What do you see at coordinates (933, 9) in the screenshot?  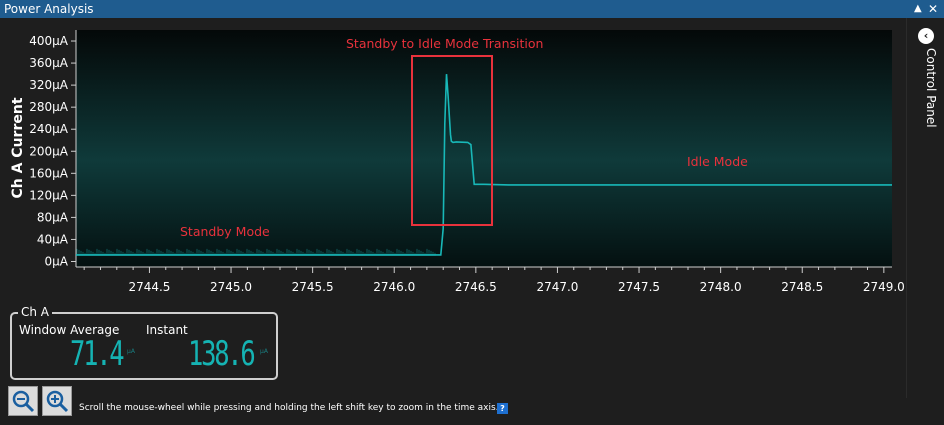 I see `close-icon: ✕` at bounding box center [933, 9].